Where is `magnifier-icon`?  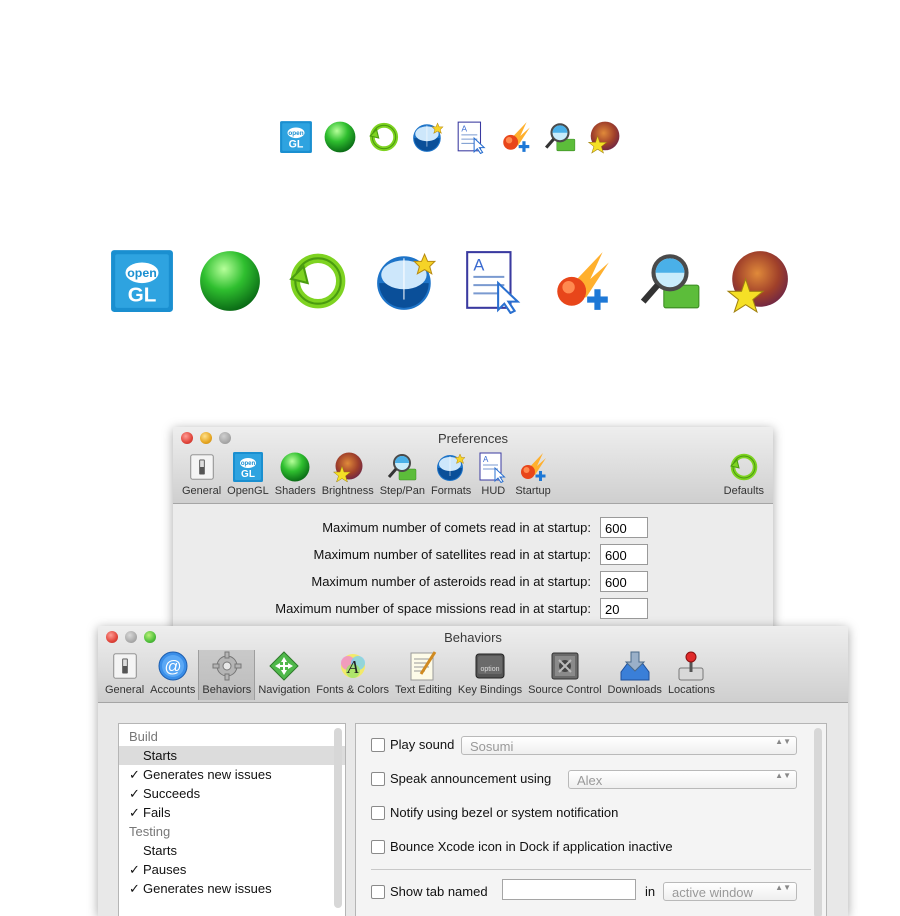 magnifier-icon is located at coordinates (670, 281).